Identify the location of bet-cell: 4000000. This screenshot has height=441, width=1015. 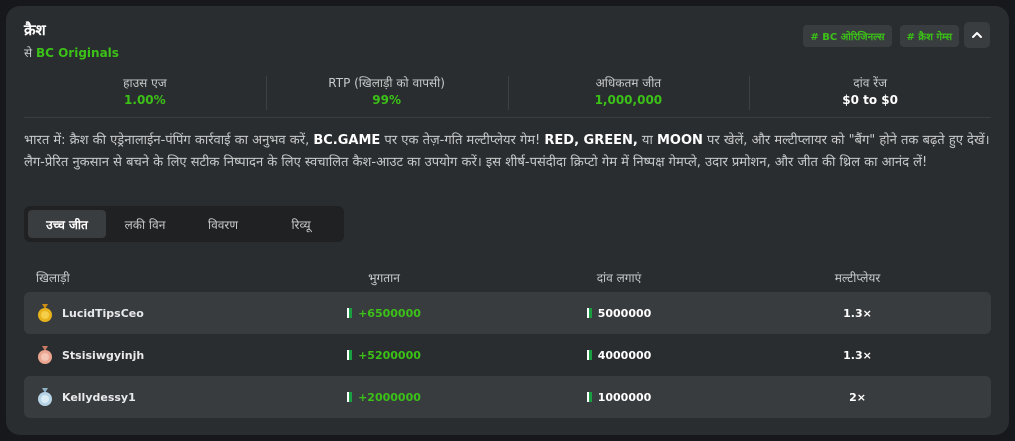
(619, 355).